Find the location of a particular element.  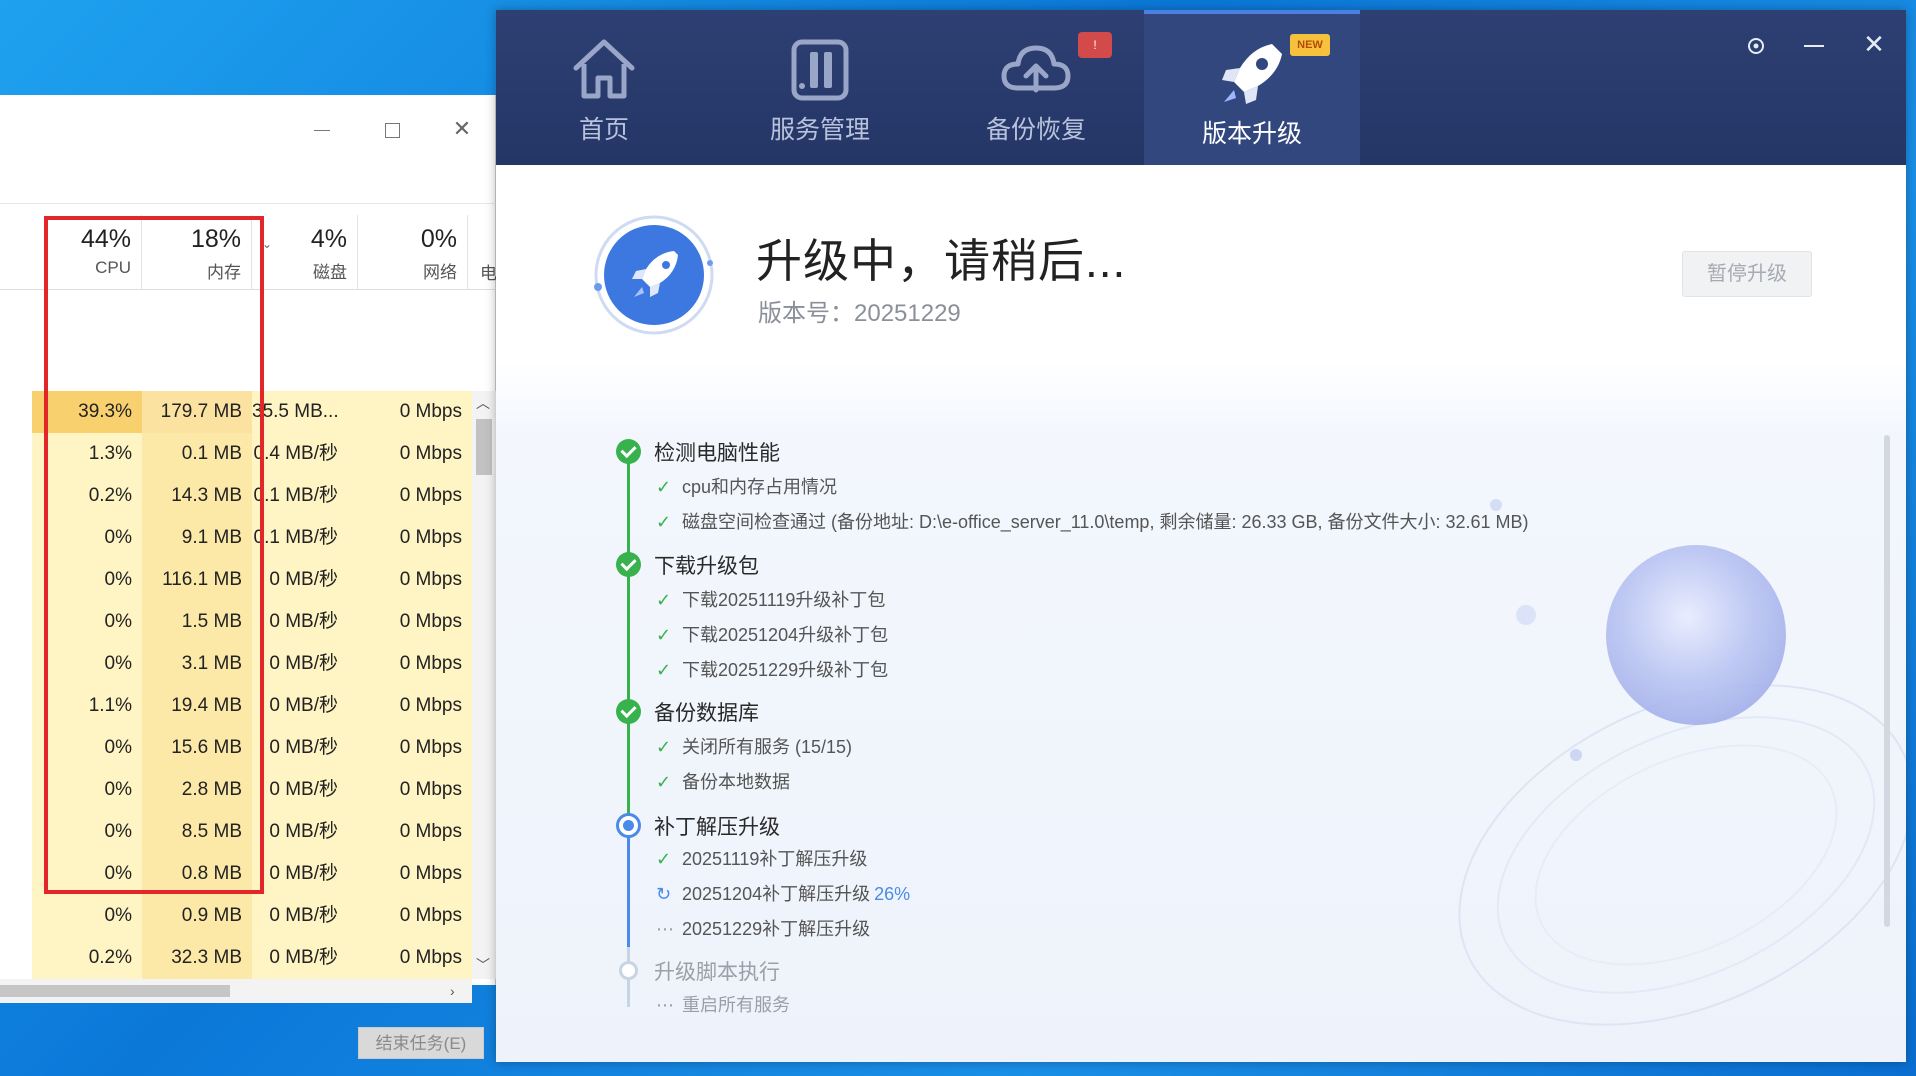

cloud-upload-icon is located at coordinates (1036, 69).